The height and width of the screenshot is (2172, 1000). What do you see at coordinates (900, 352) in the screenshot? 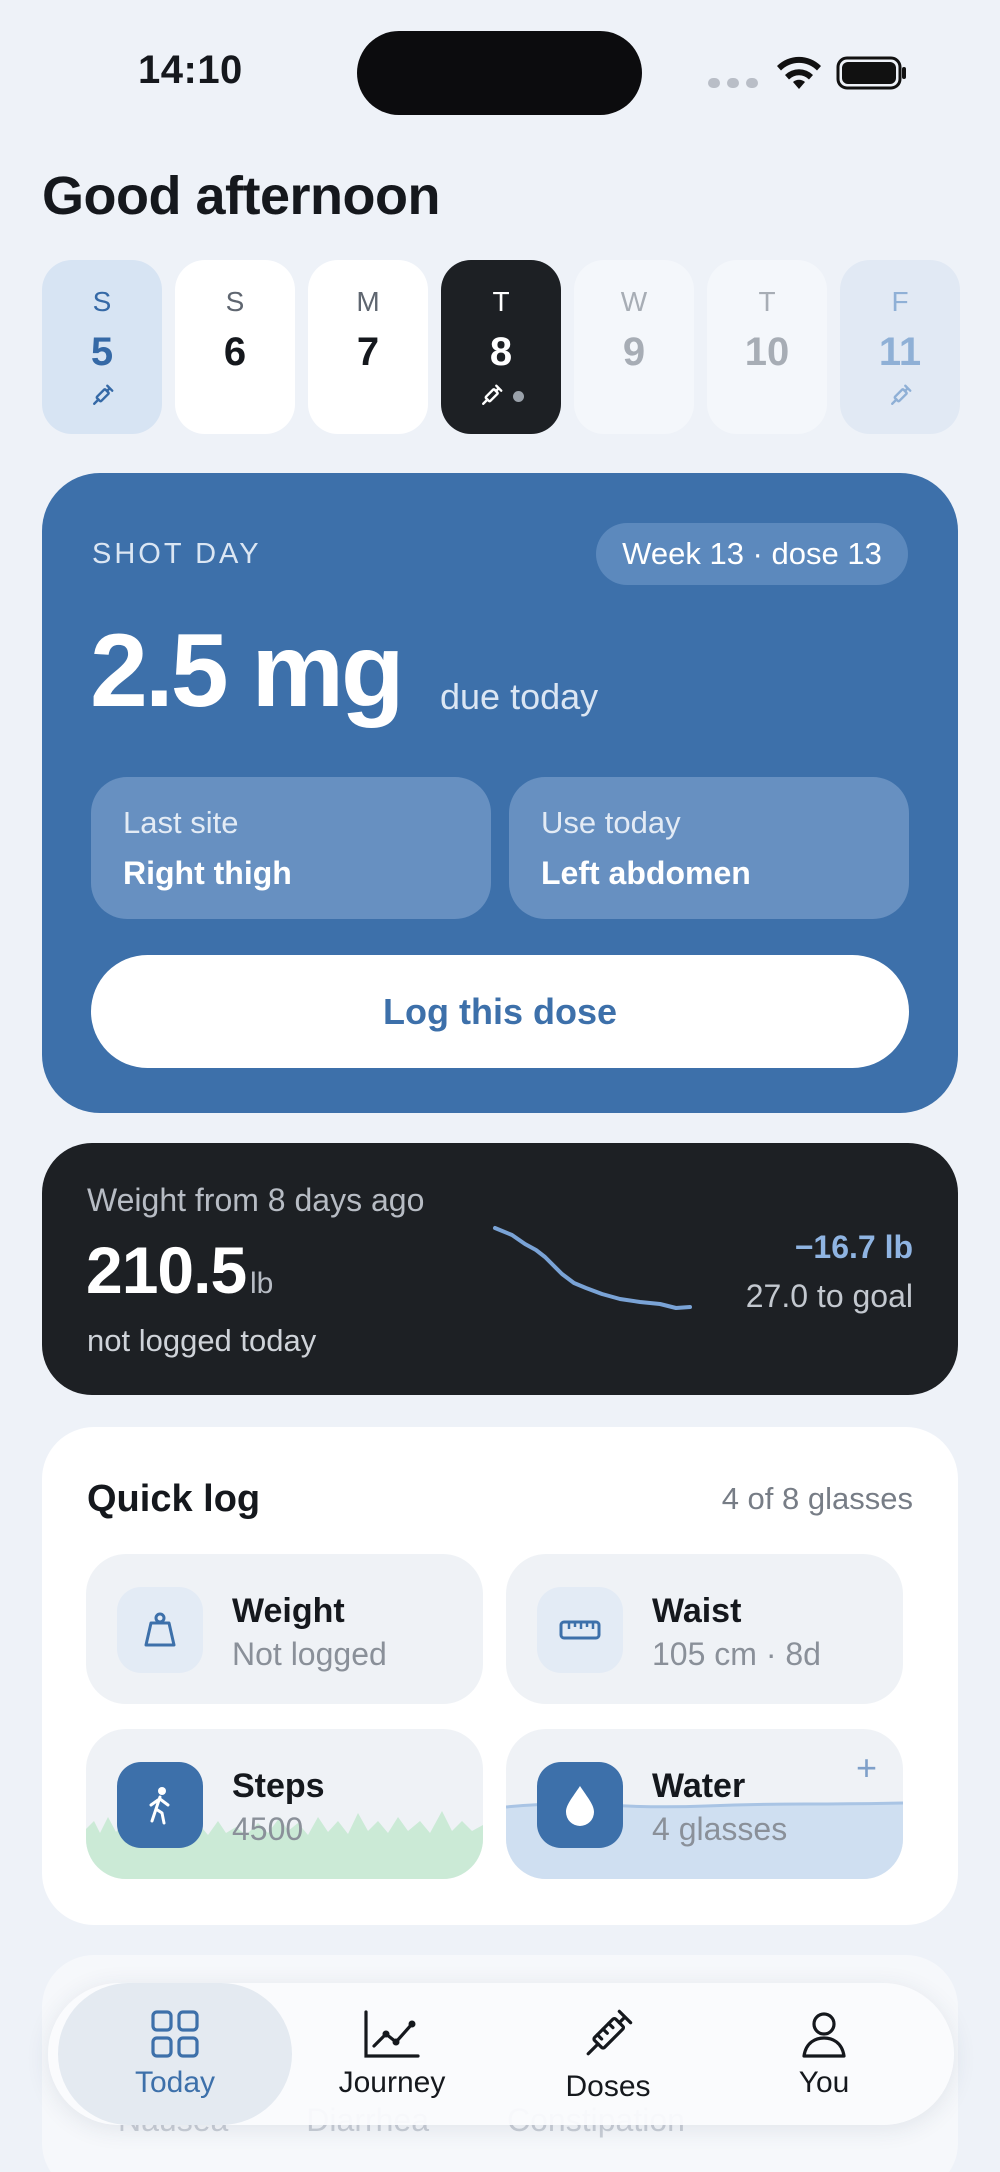
I see `day-date: 11` at bounding box center [900, 352].